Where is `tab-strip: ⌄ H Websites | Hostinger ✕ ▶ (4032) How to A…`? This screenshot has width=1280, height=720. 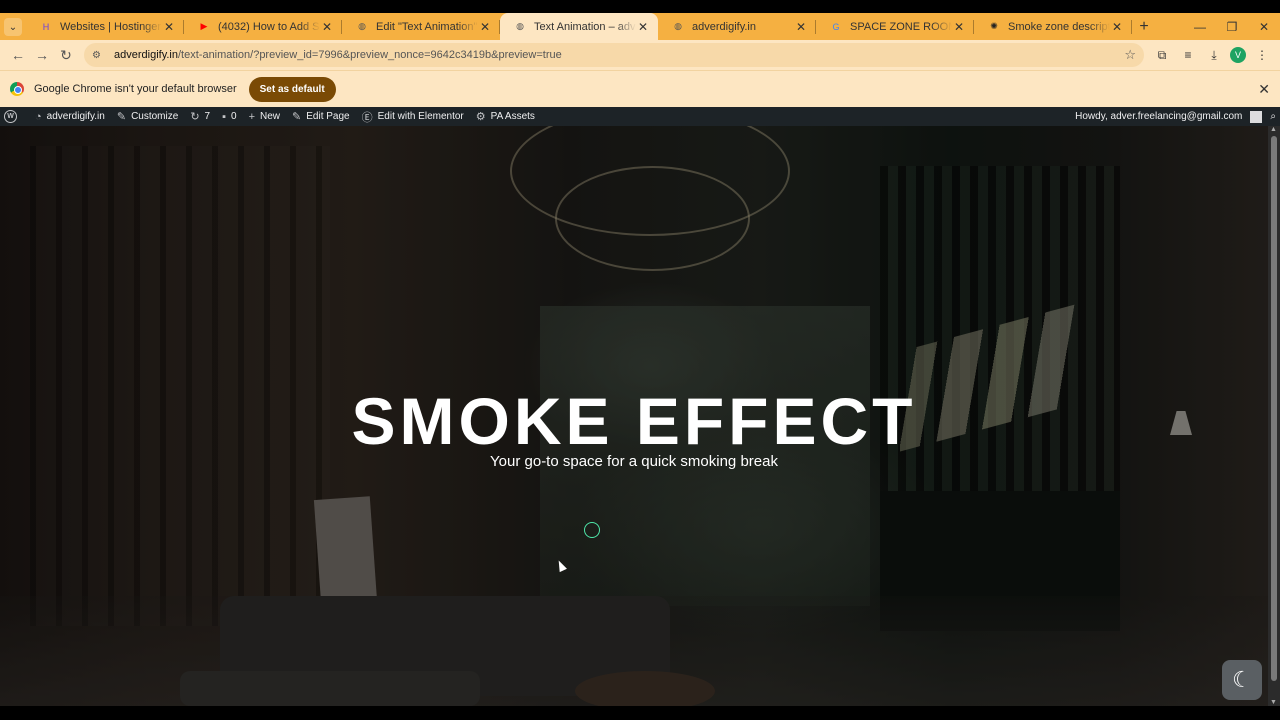
tab-strip: ⌄ H Websites | Hostinger ✕ ▶ (4032) How to A… is located at coordinates (640, 26).